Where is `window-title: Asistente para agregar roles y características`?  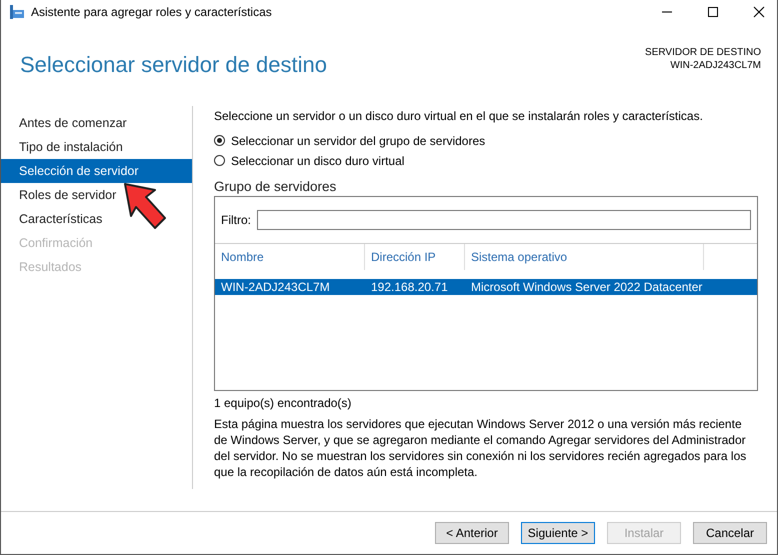
window-title: Asistente para agregar roles y características is located at coordinates (151, 12).